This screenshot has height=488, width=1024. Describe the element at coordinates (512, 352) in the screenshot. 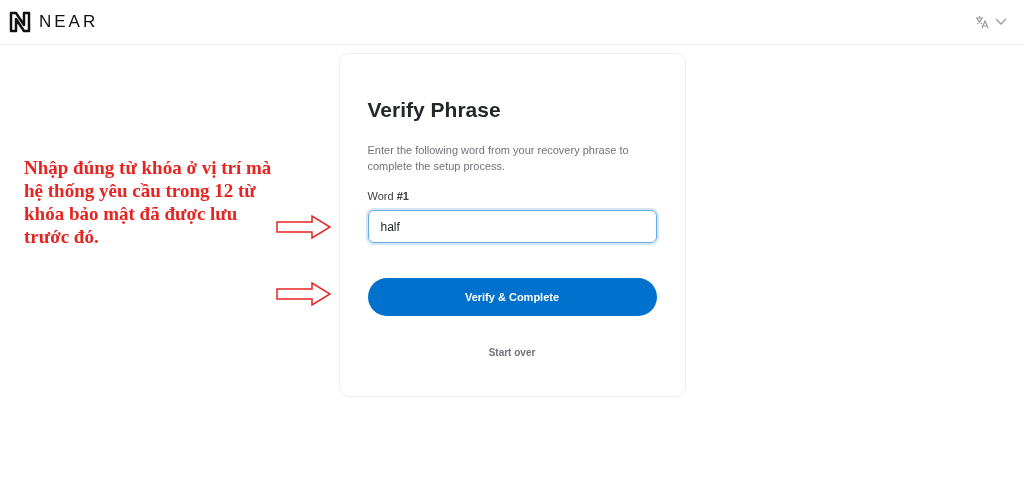

I see `start-over-link: Start over` at that location.